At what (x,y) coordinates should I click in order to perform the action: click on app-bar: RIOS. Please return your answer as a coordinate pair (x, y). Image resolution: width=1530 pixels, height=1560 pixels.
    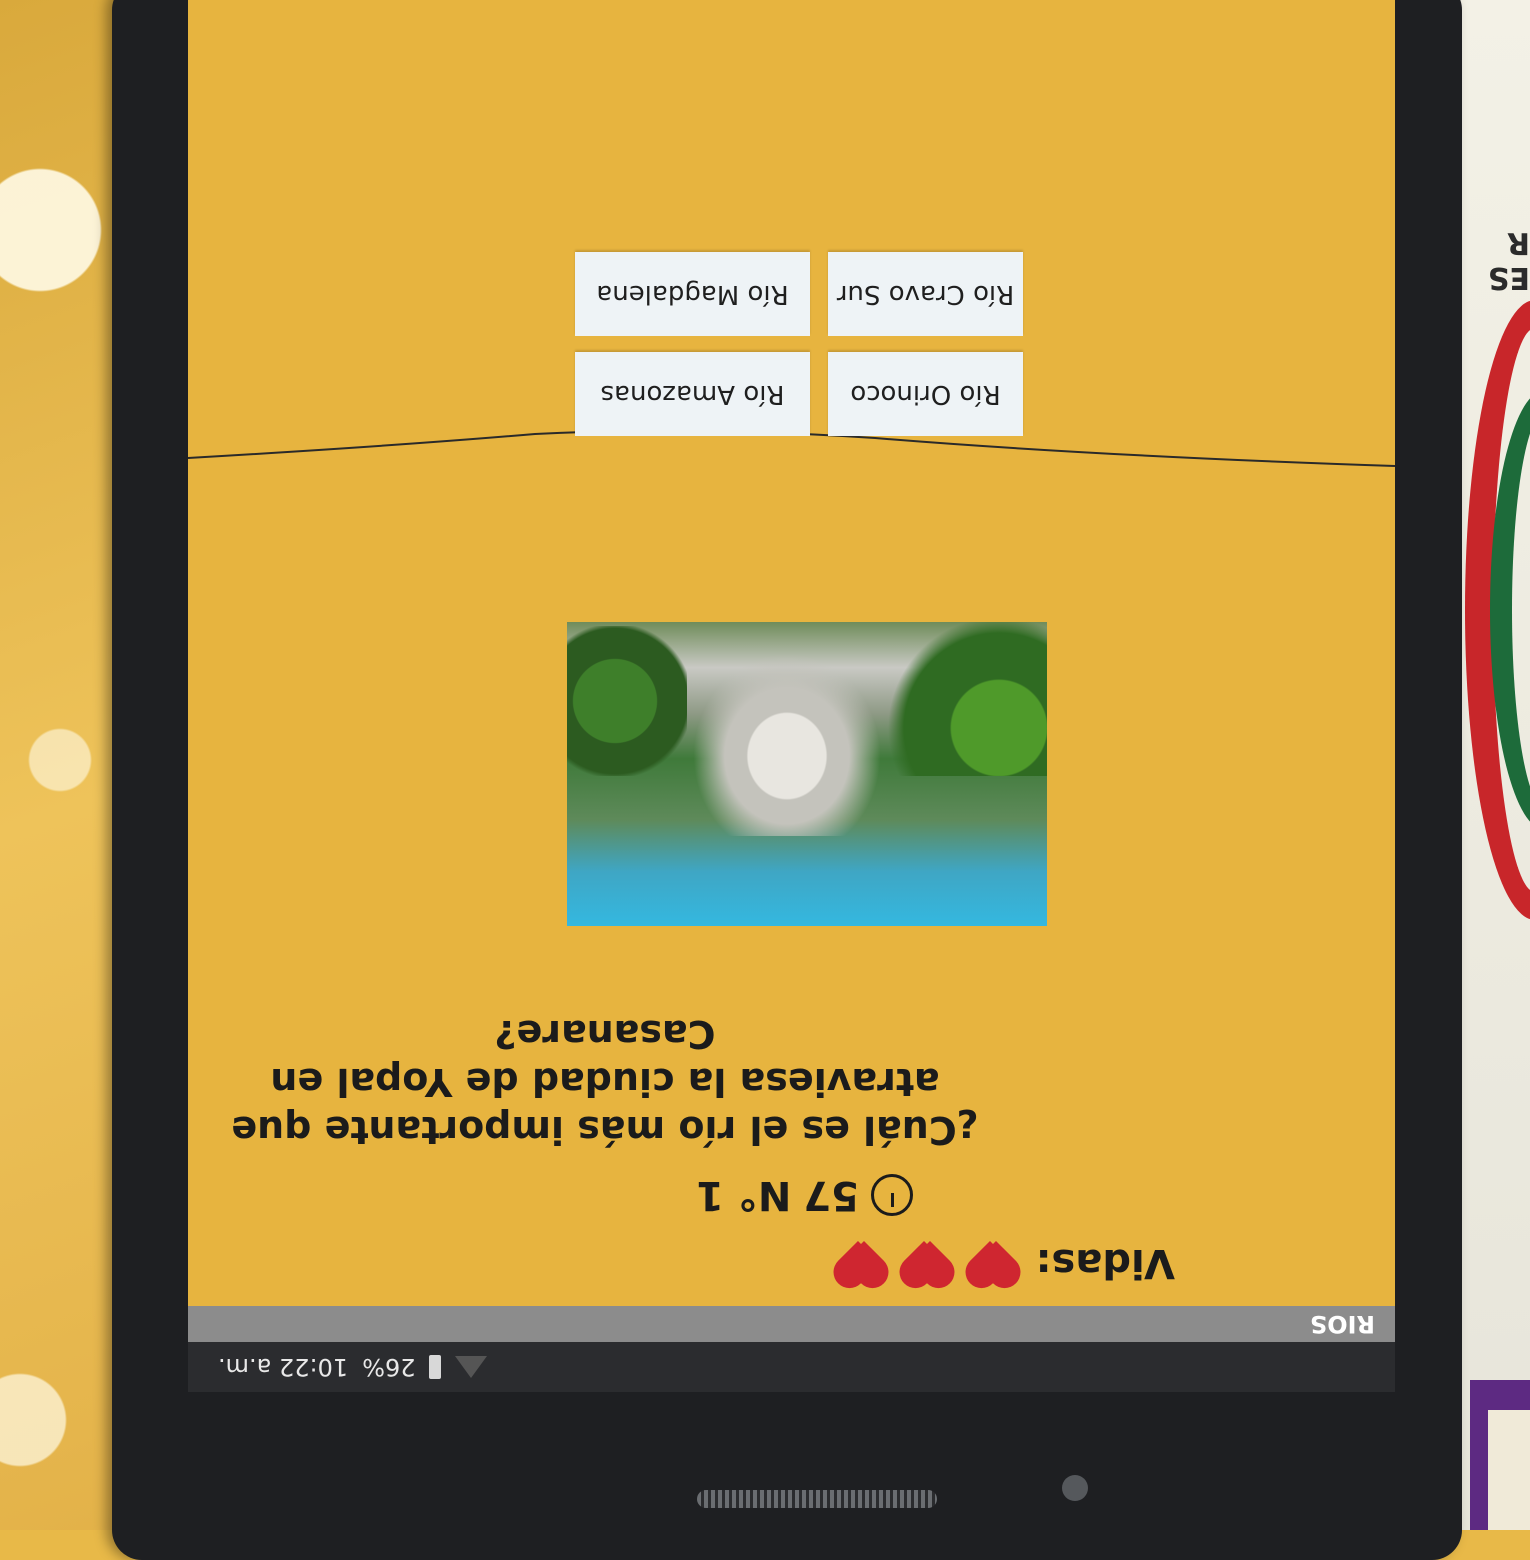
    Looking at the image, I should click on (791, 1324).